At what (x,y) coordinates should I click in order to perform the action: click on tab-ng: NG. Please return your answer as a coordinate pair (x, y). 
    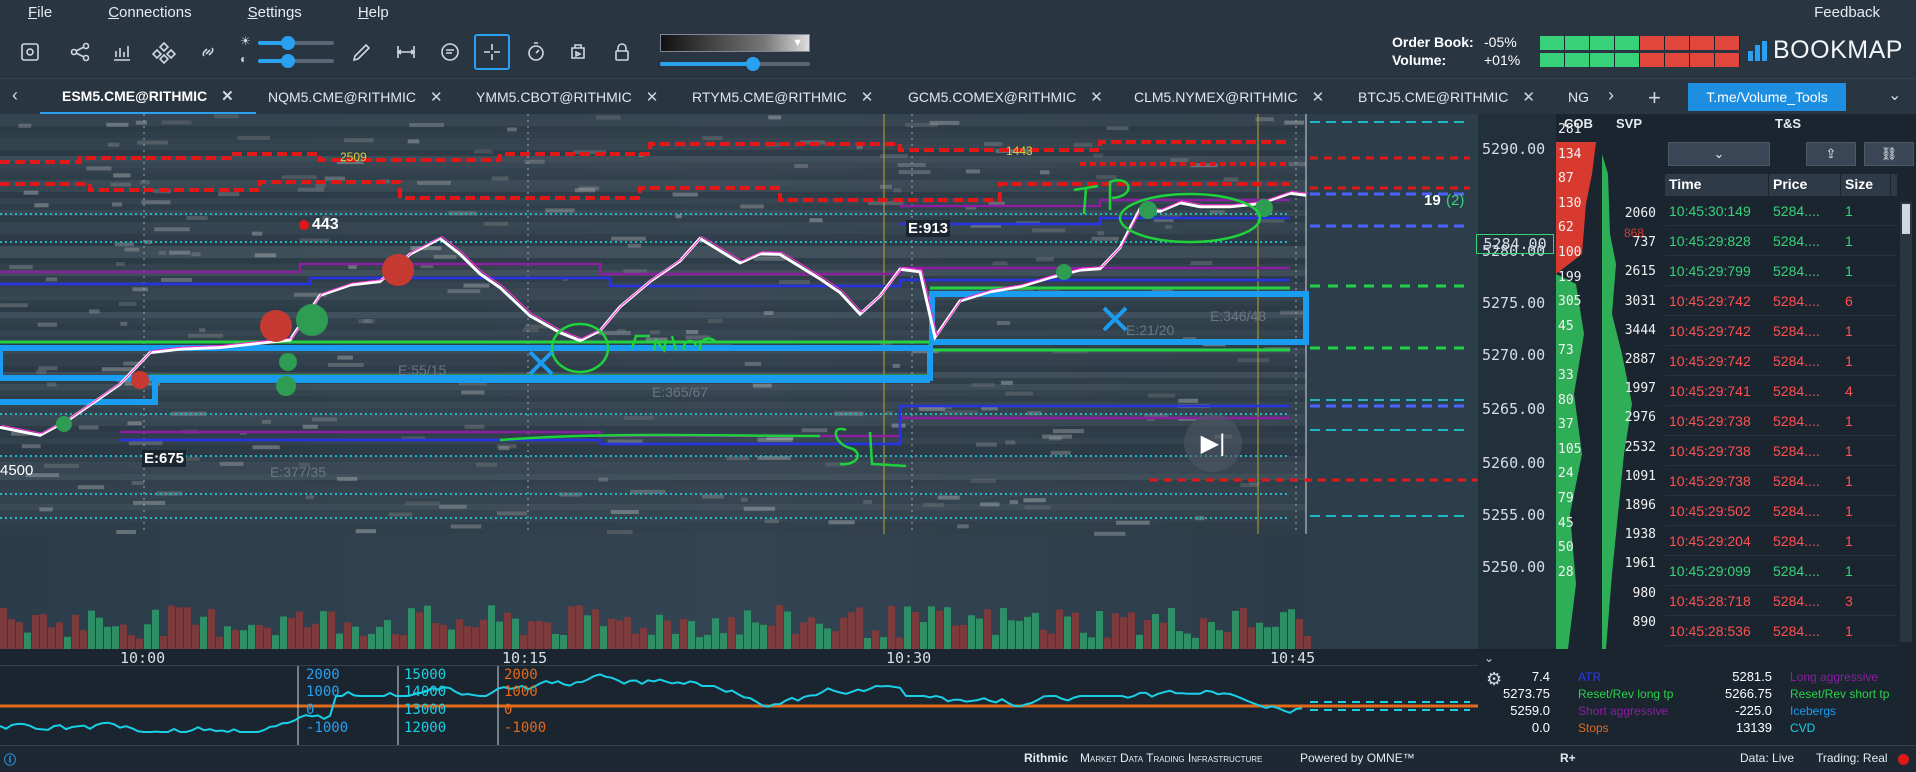
    Looking at the image, I should click on (1578, 97).